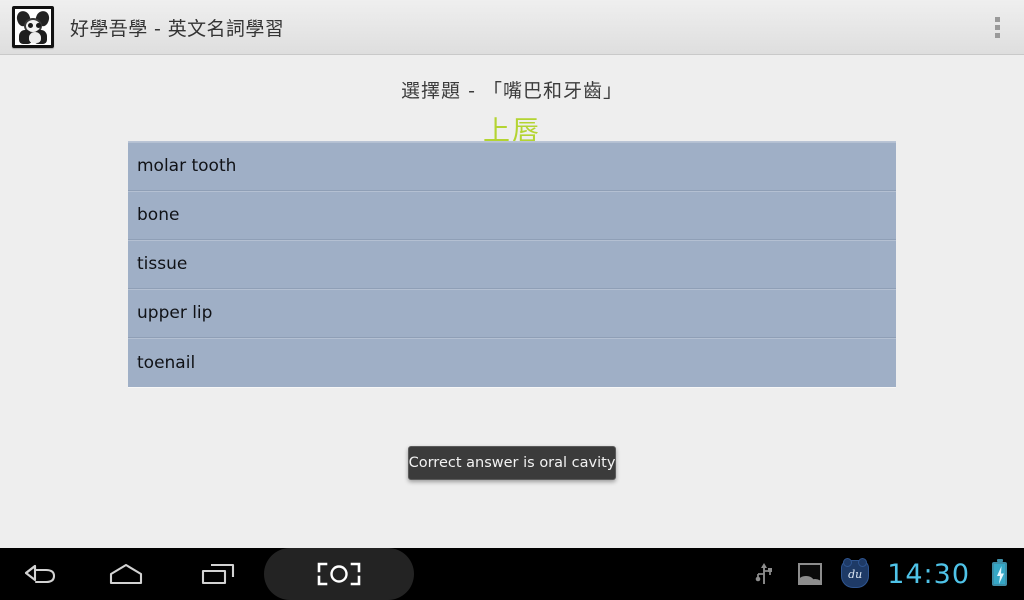  I want to click on du-badge-icon: du, so click(855, 573).